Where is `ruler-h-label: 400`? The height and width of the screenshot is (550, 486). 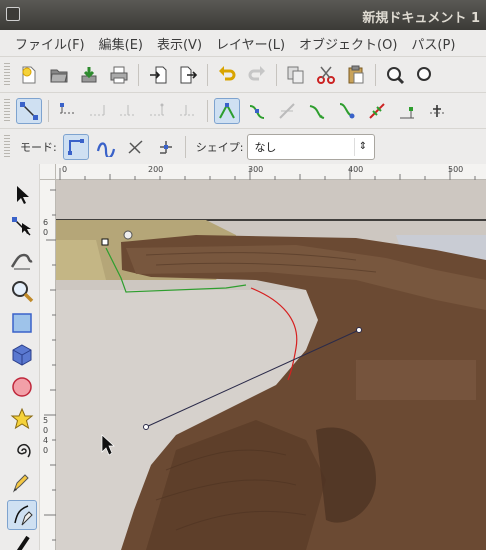
ruler-h-label: 400 is located at coordinates (356, 169).